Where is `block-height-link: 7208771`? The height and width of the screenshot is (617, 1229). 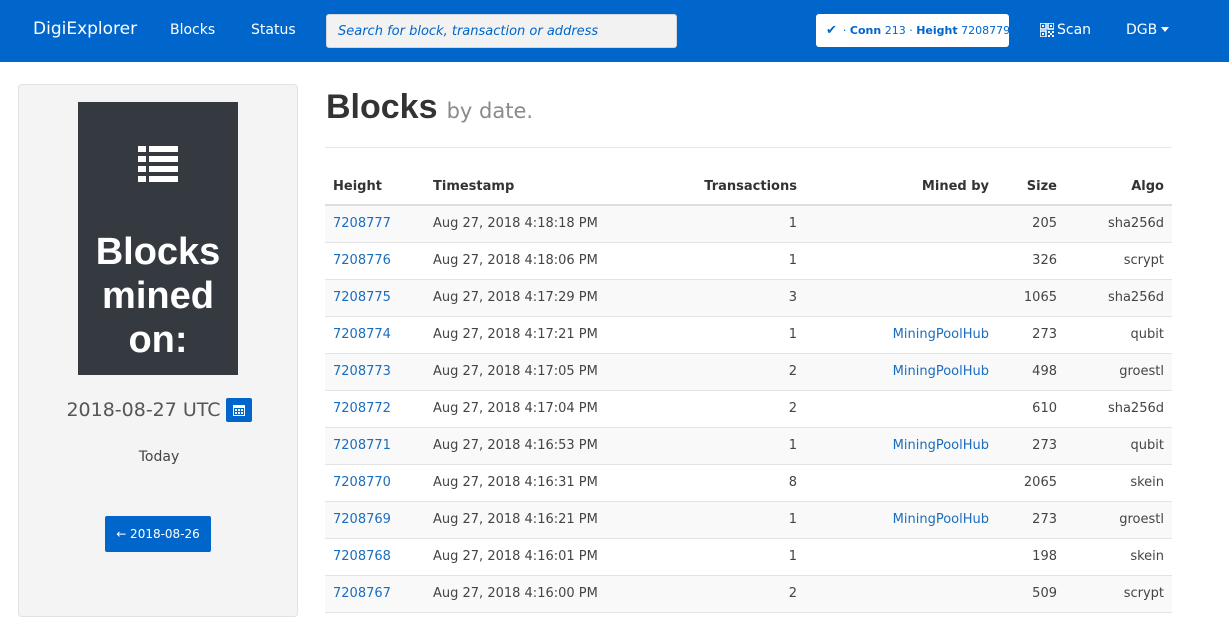 block-height-link: 7208771 is located at coordinates (362, 445).